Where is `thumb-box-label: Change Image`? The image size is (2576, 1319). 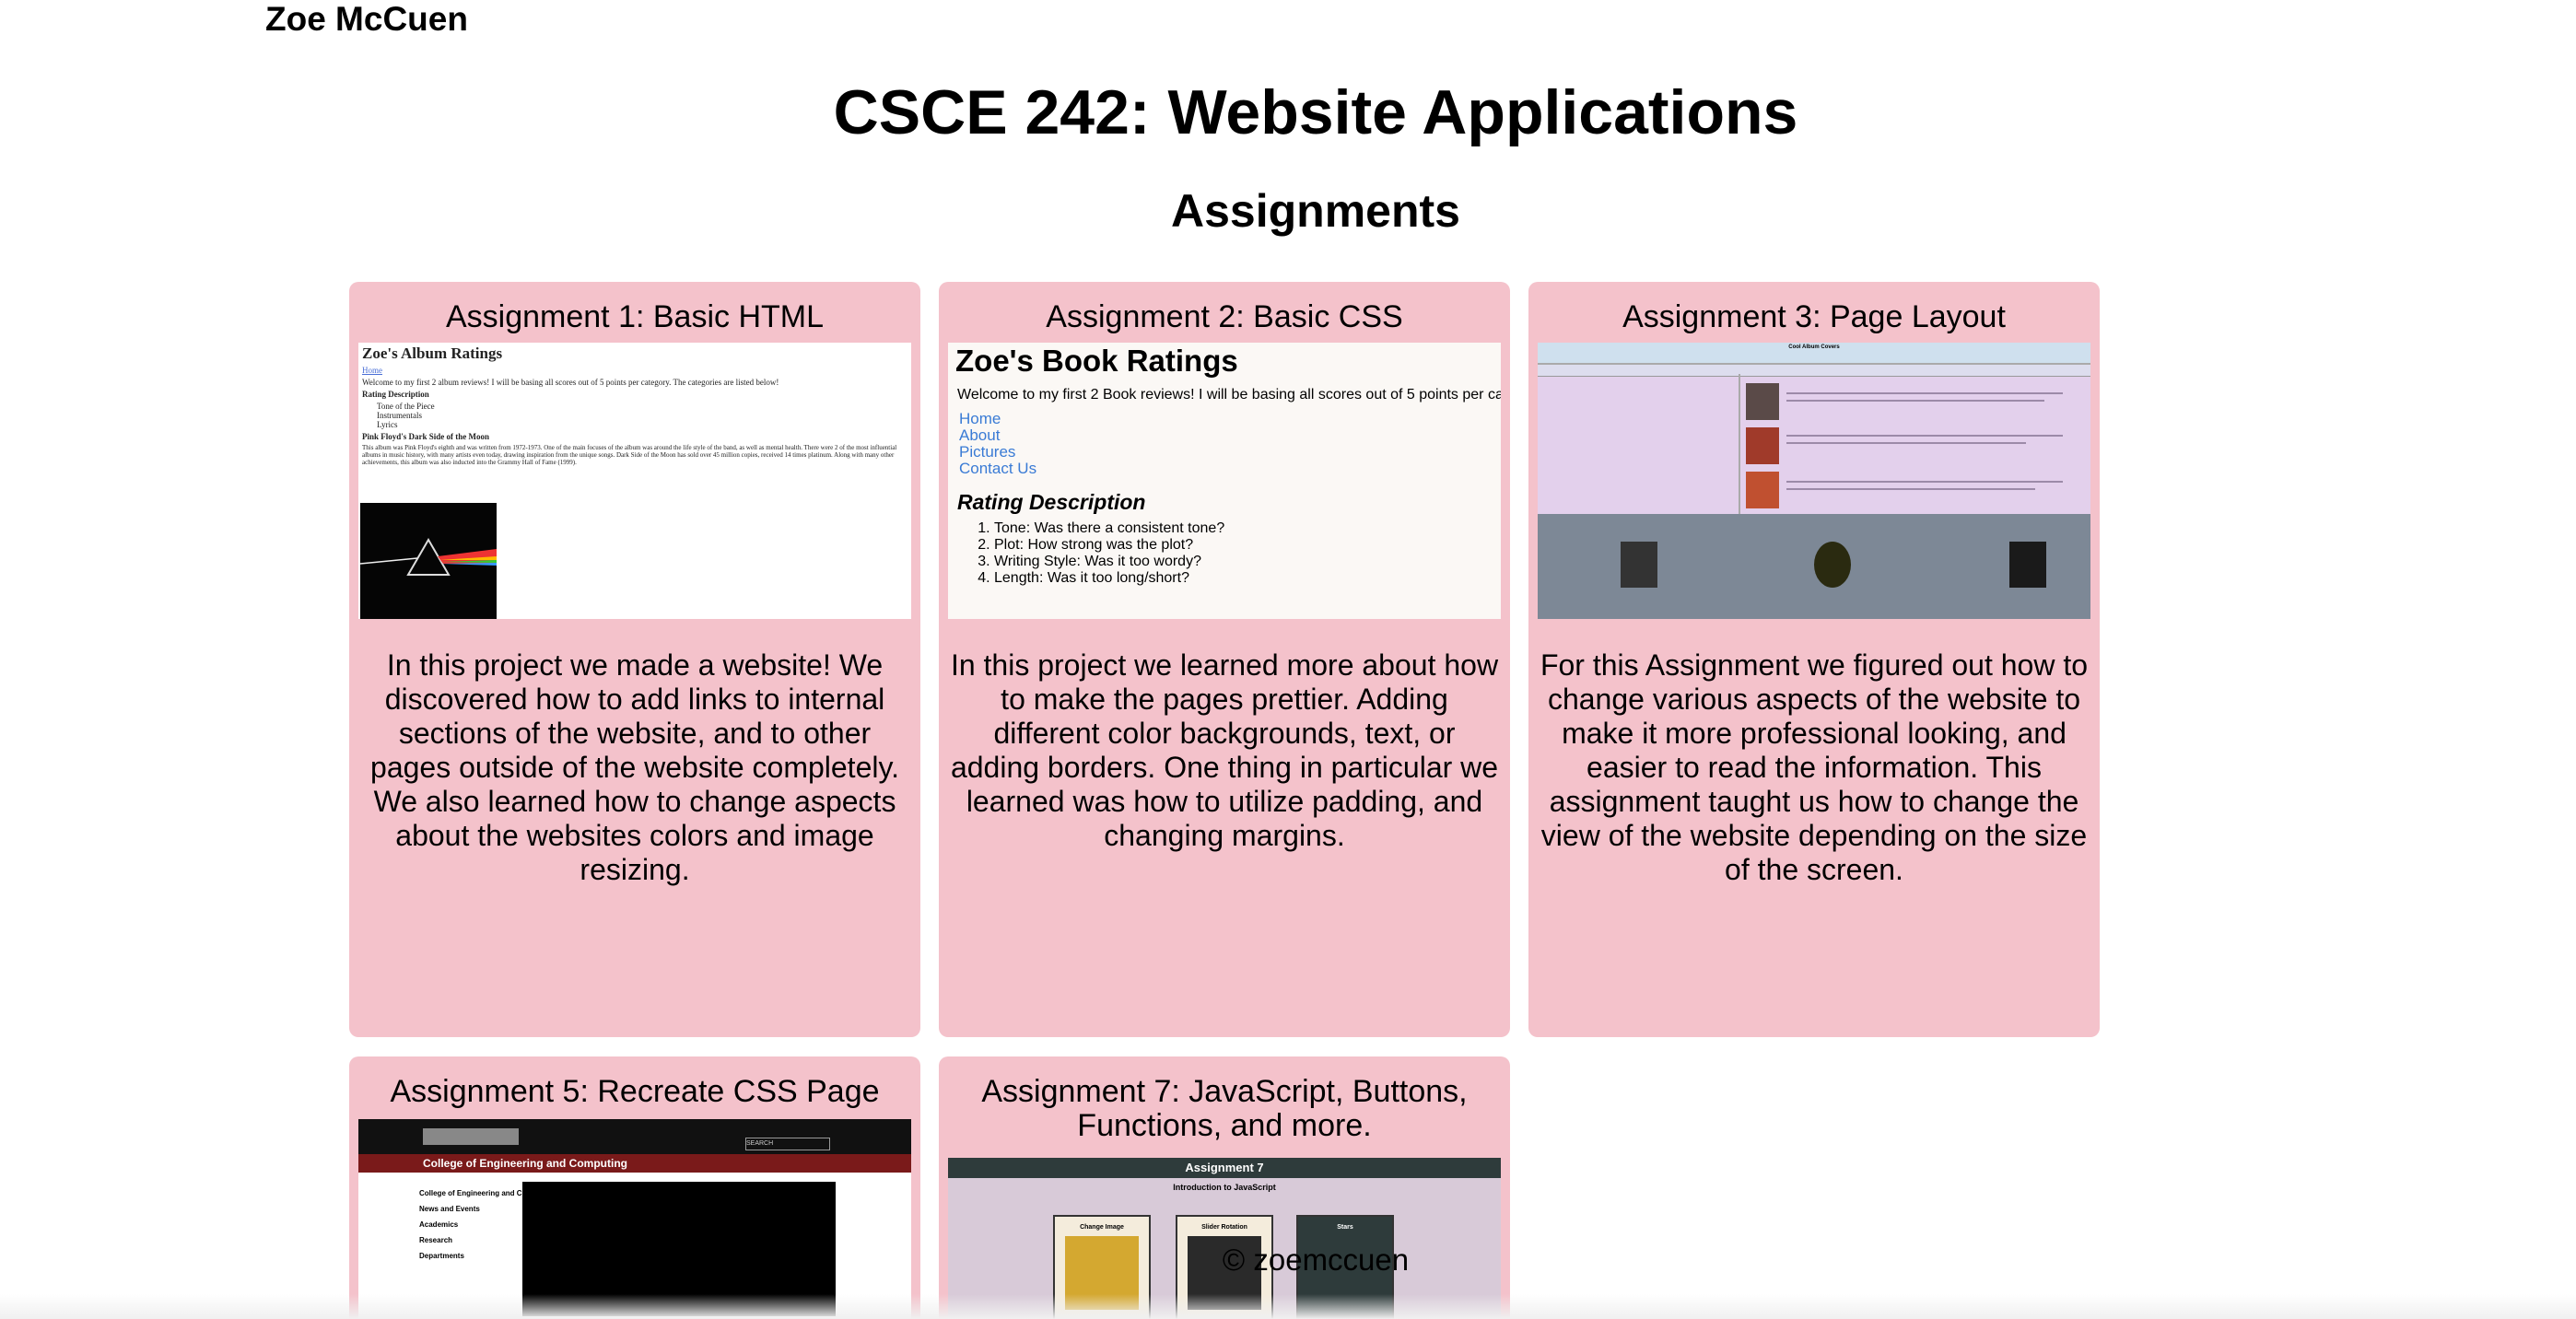
thumb-box-label: Change Image is located at coordinates (1102, 1227).